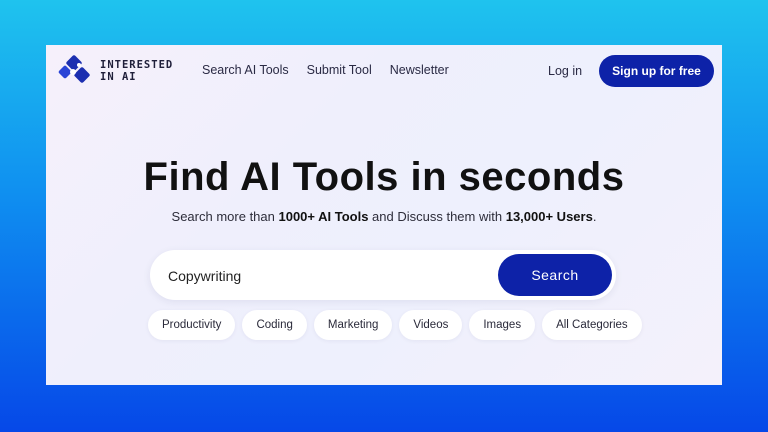 This screenshot has height=432, width=768. I want to click on users-count: 13,000+ Users, so click(549, 216).